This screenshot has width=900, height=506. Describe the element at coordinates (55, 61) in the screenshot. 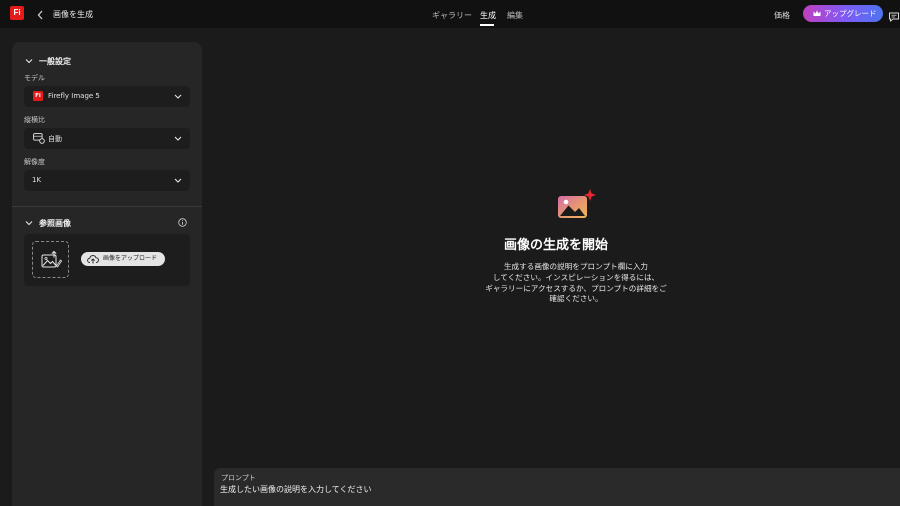

I see `general-settings-heading: 一般設定` at that location.